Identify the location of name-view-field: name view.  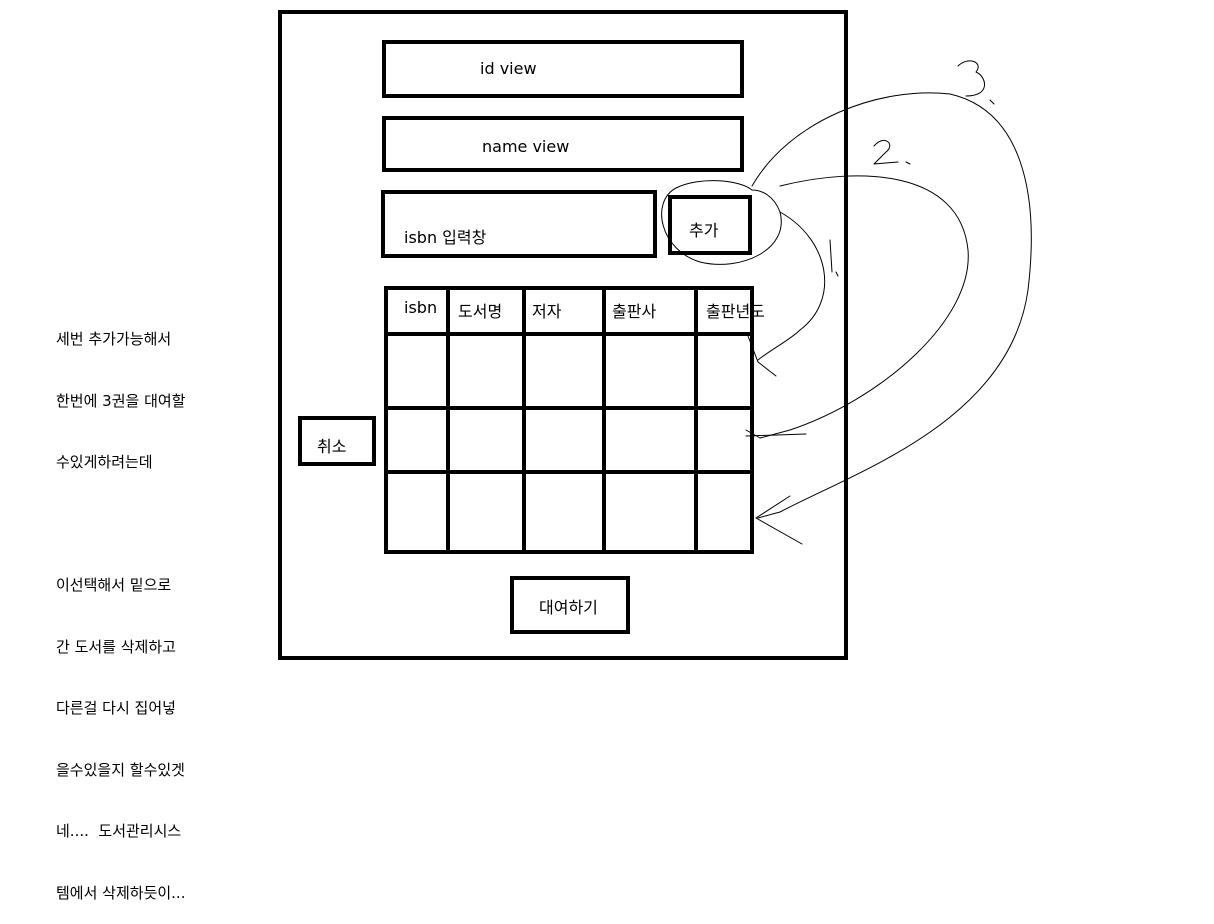
(563, 144).